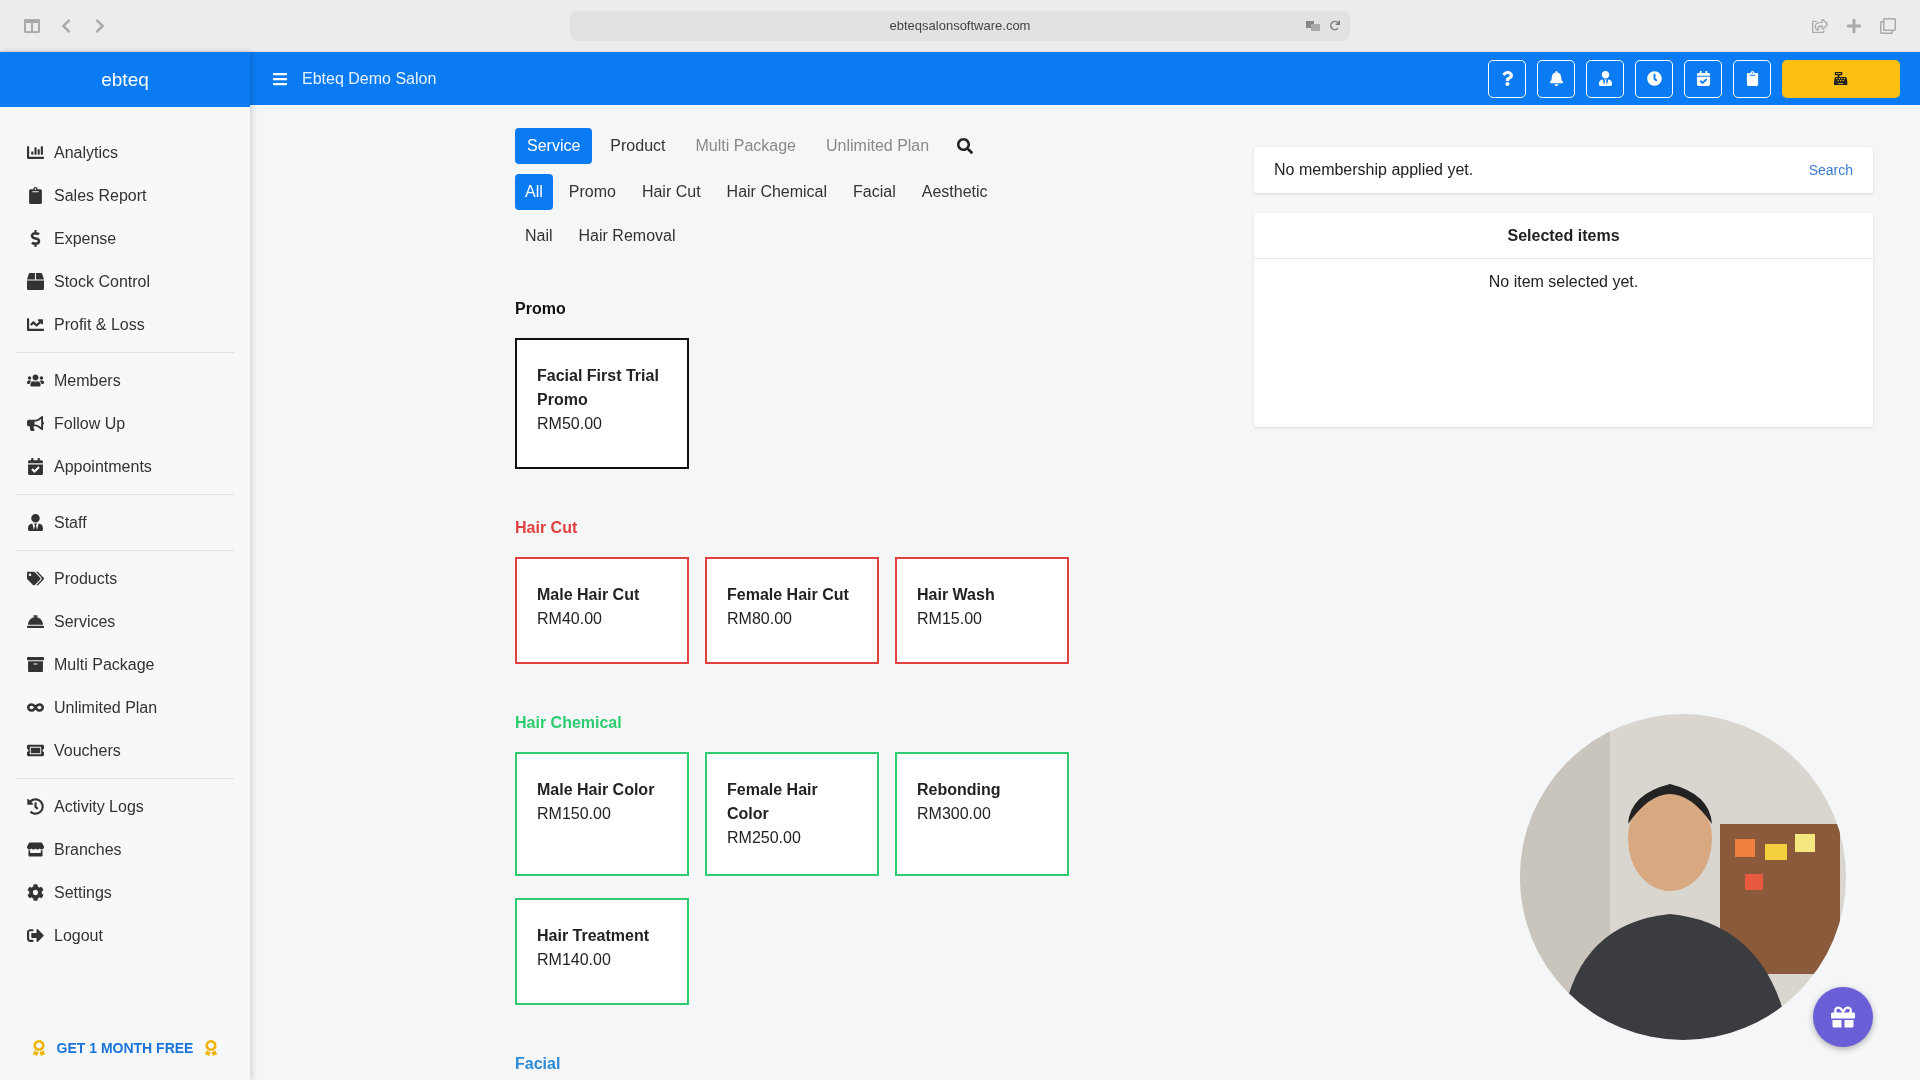  I want to click on category-filter: Facial, so click(874, 192).